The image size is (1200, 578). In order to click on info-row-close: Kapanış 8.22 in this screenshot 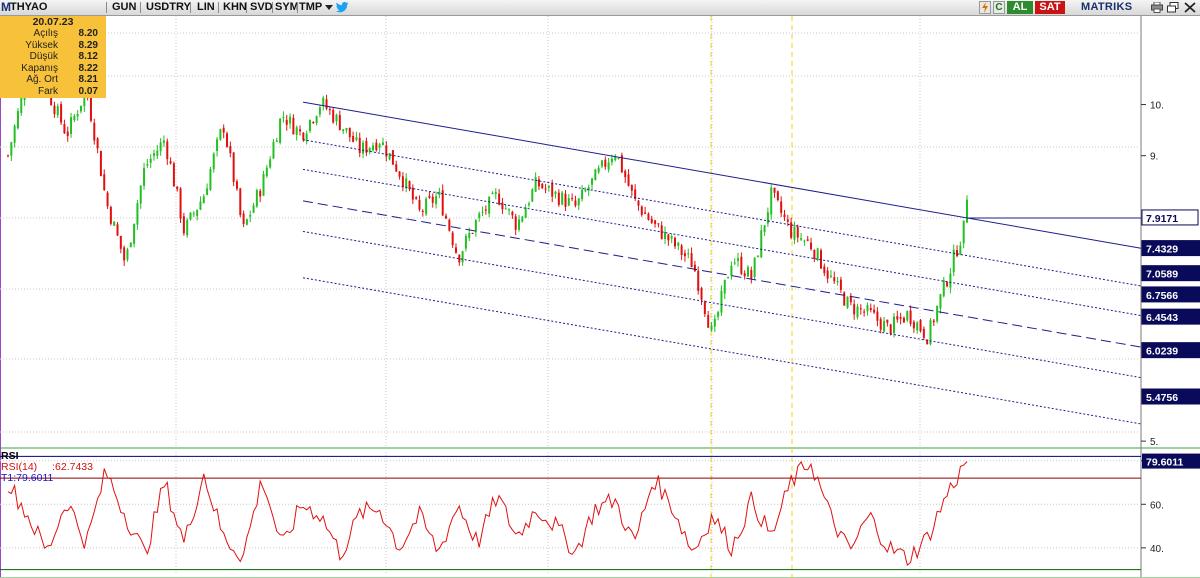, I will do `click(53, 69)`.